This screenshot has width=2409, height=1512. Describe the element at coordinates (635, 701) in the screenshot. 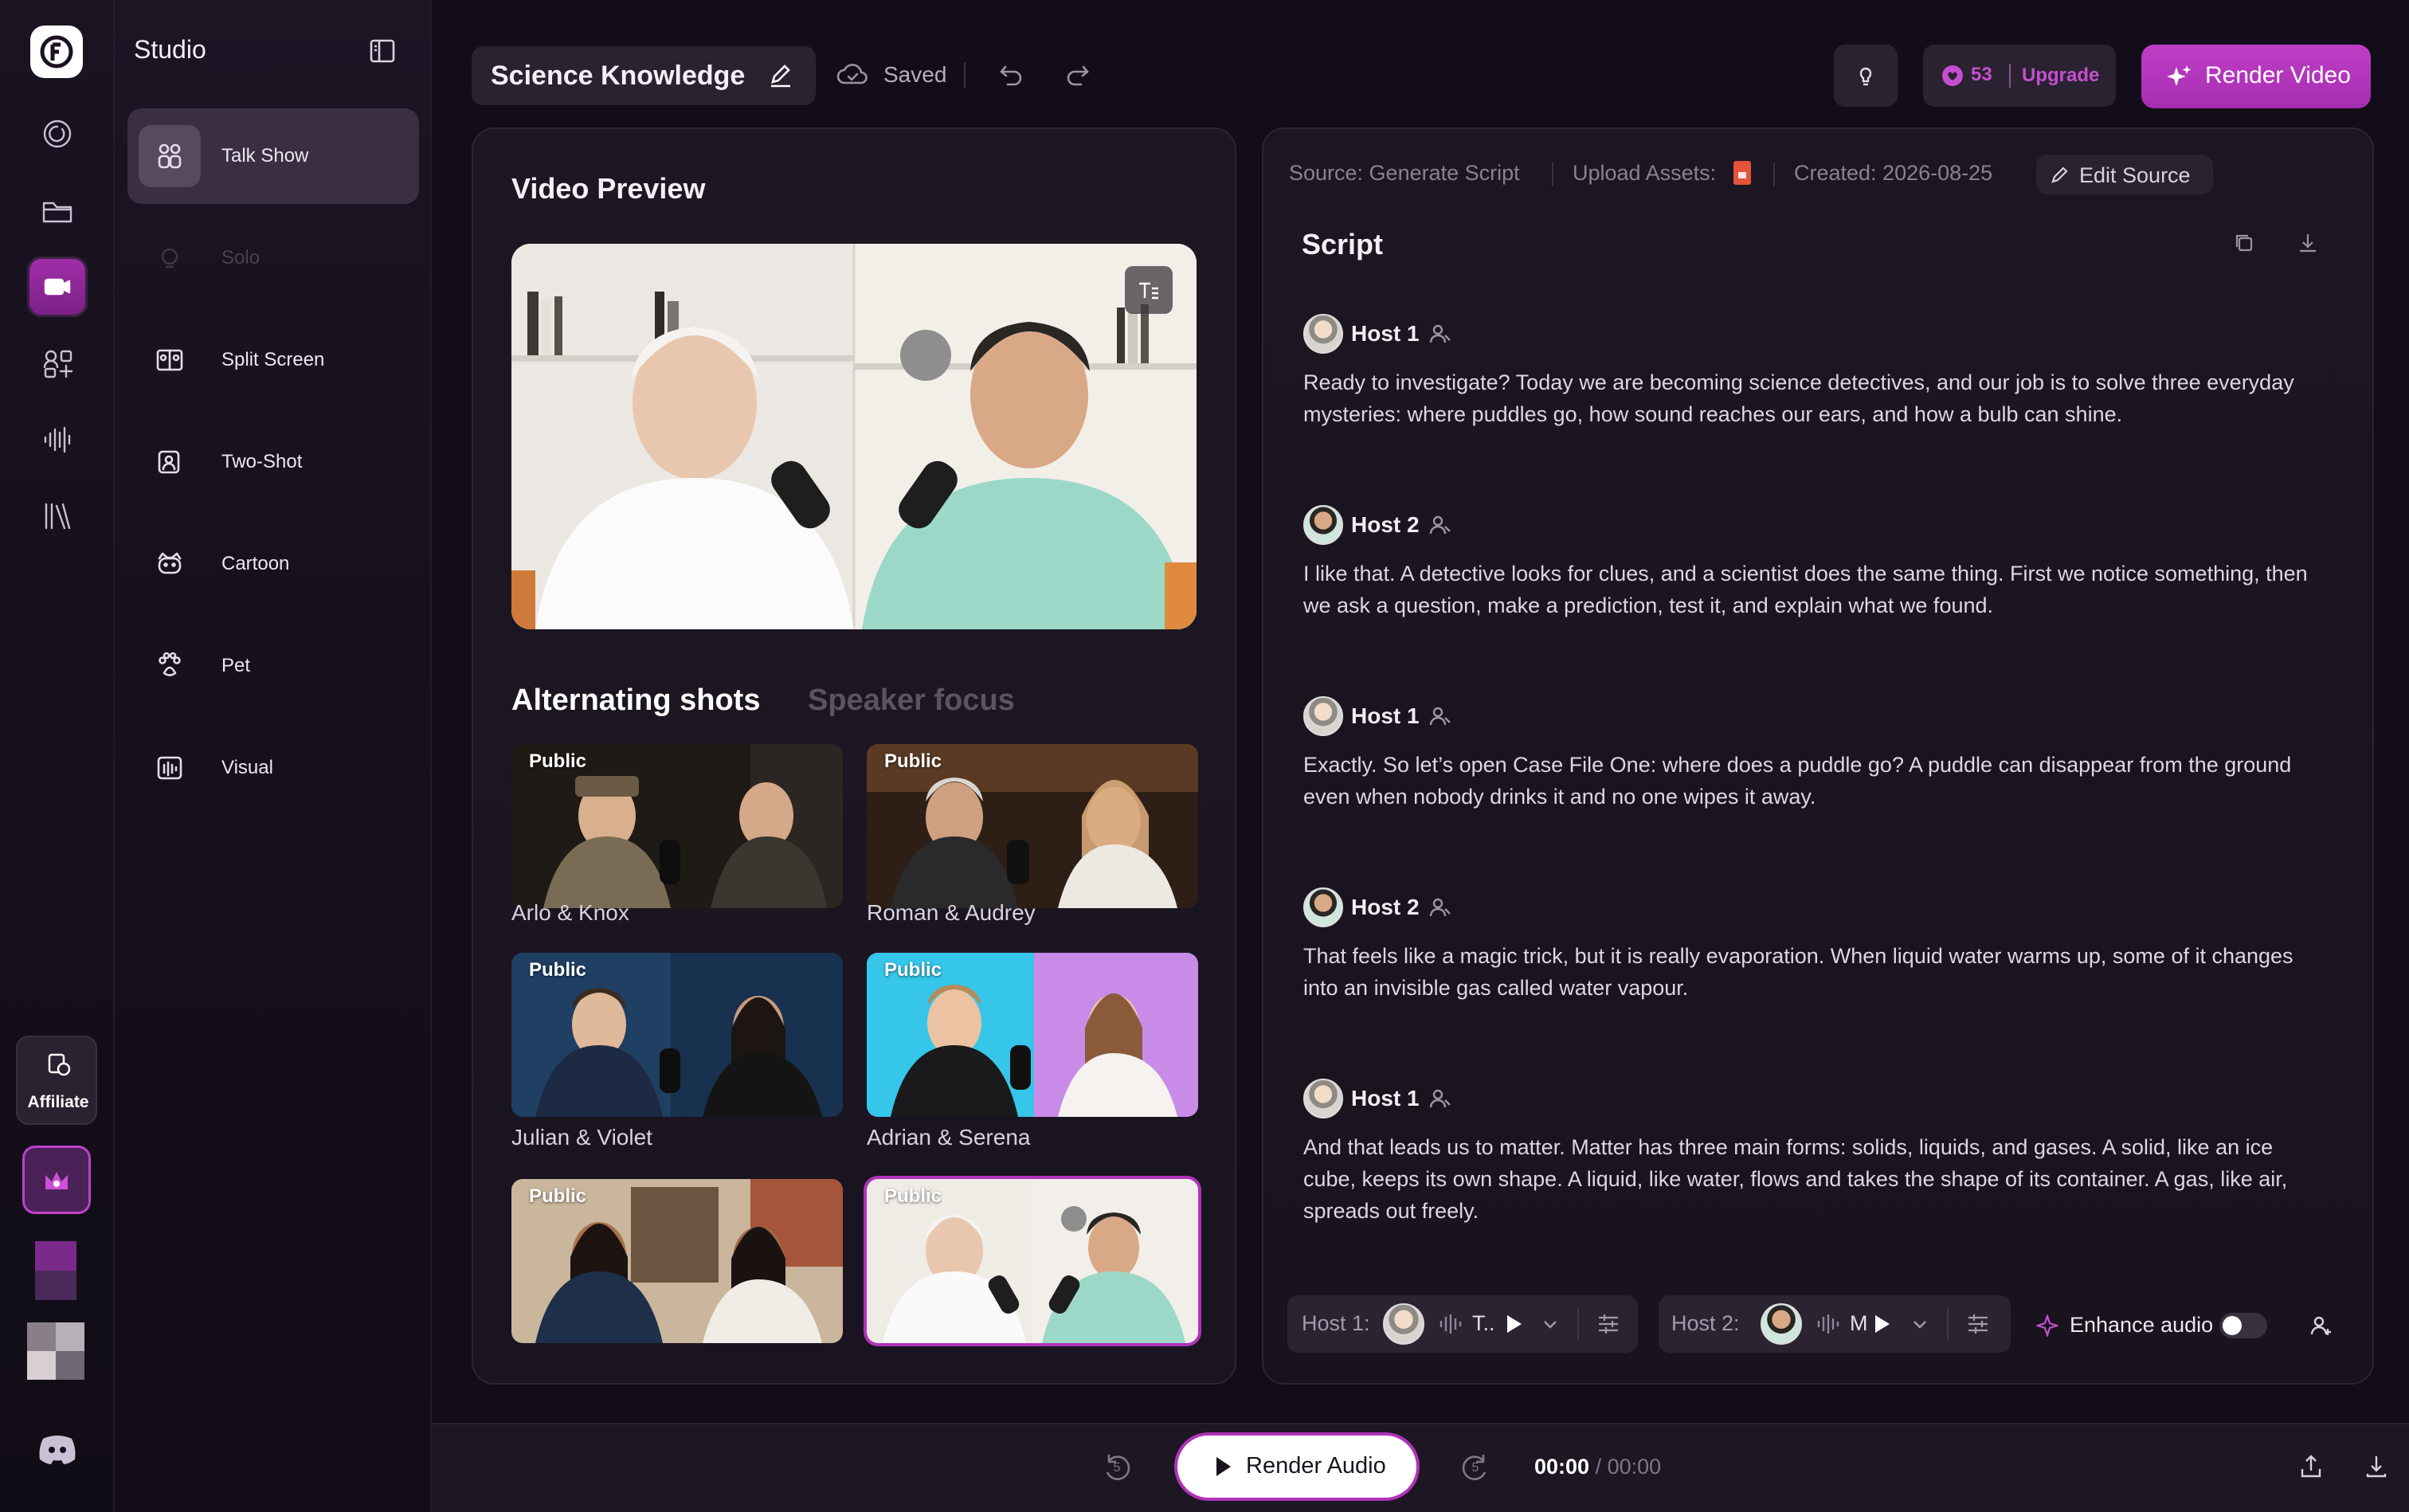

I see `tab-alternating-shots: Alternating shots` at that location.